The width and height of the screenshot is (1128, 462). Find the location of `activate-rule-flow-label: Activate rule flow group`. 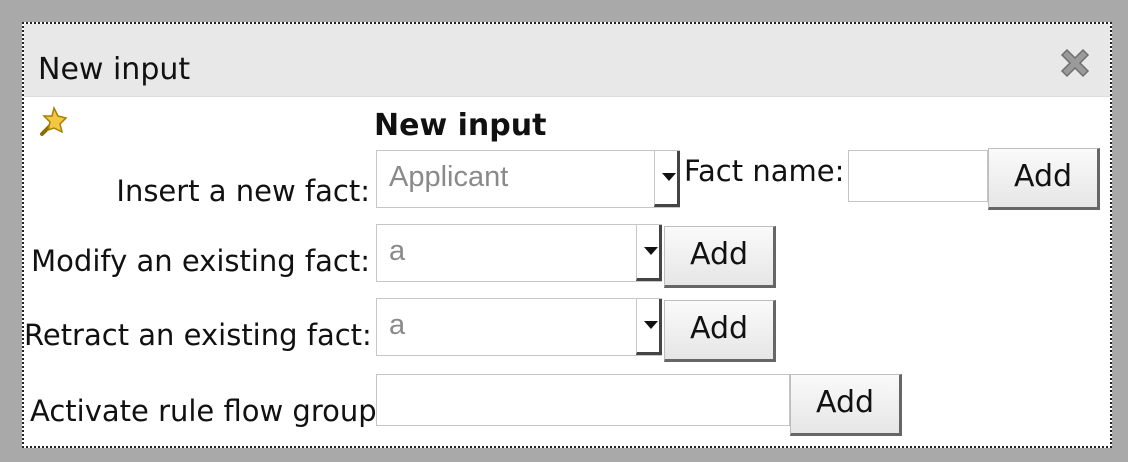

activate-rule-flow-label: Activate rule flow group is located at coordinates (203, 411).